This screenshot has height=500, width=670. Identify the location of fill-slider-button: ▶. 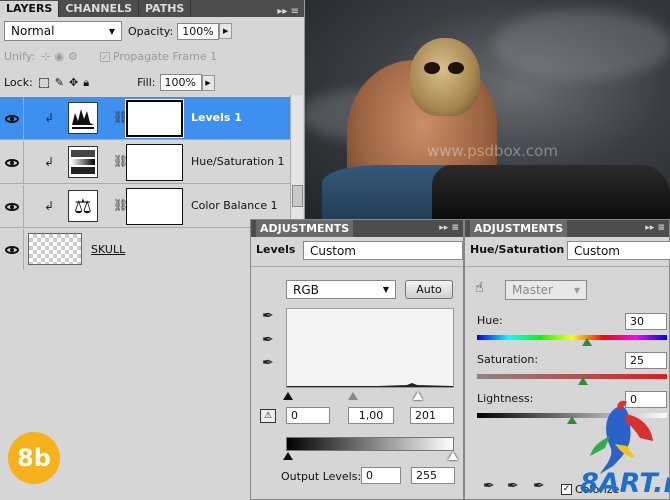
(208, 82).